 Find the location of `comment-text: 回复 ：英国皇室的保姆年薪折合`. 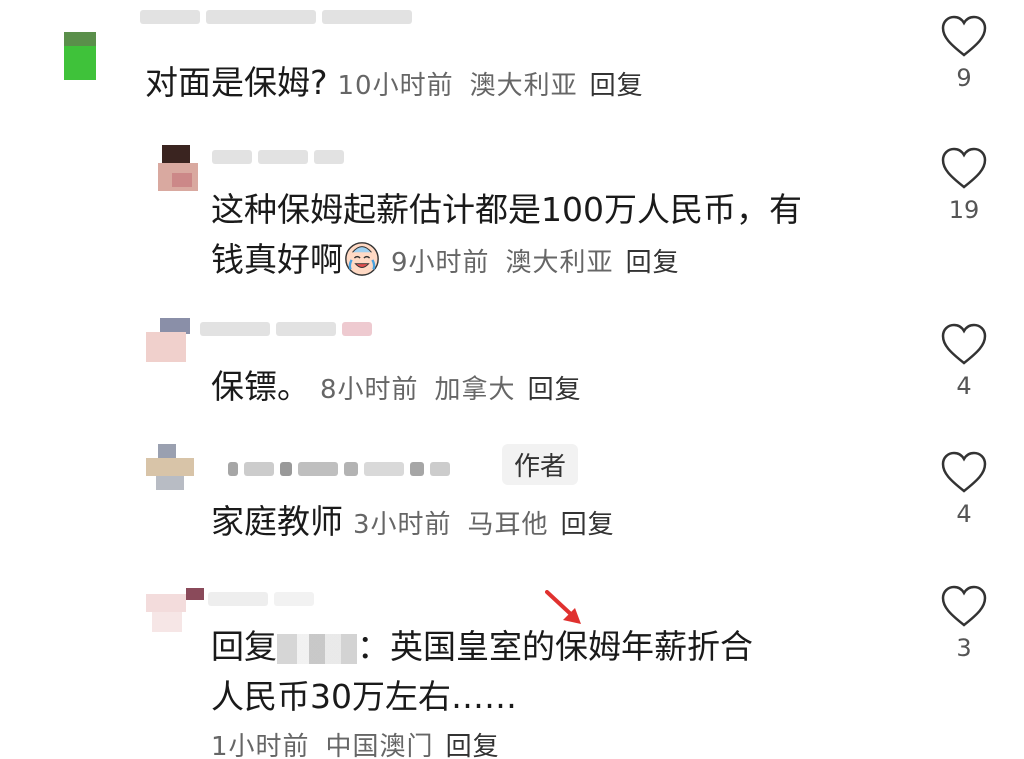

comment-text: 回复 ：英国皇室的保姆年薪折合 is located at coordinates (482, 646).